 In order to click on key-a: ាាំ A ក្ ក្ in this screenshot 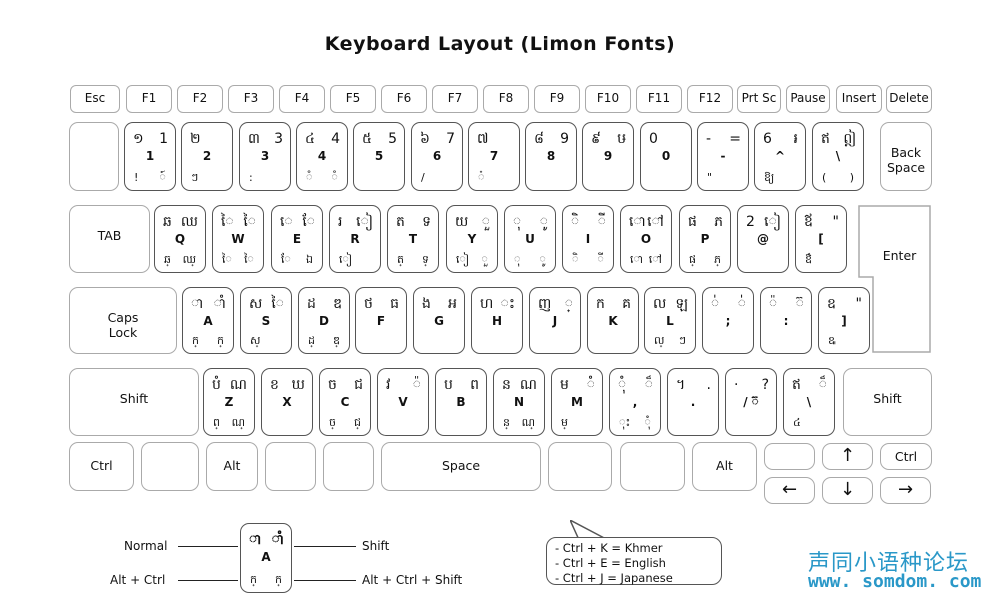, I will do `click(208, 320)`.